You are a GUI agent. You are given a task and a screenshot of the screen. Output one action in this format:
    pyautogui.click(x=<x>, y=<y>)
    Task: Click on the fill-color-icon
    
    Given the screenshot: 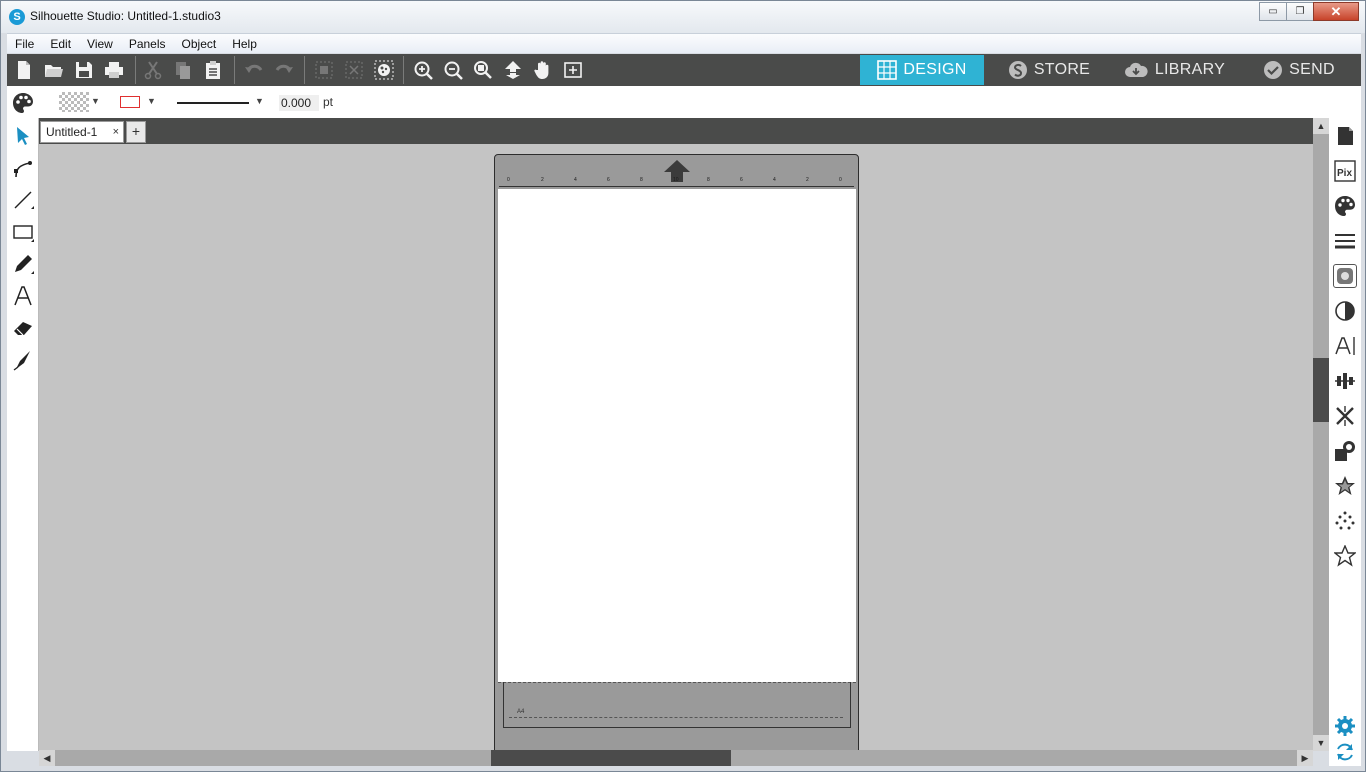 What is the action you would take?
    pyautogui.click(x=1345, y=206)
    